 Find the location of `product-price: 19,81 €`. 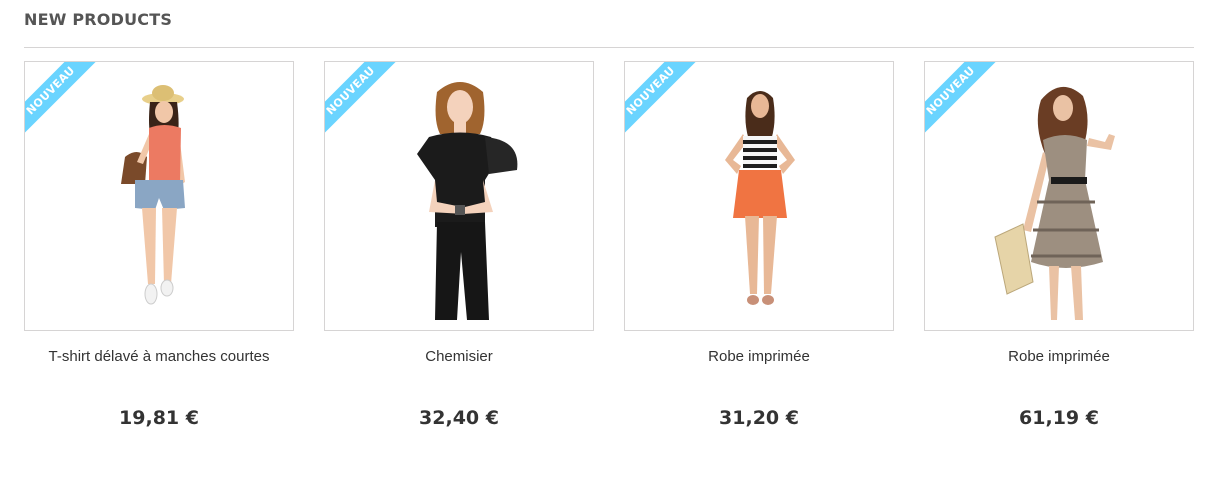

product-price: 19,81 € is located at coordinates (159, 418).